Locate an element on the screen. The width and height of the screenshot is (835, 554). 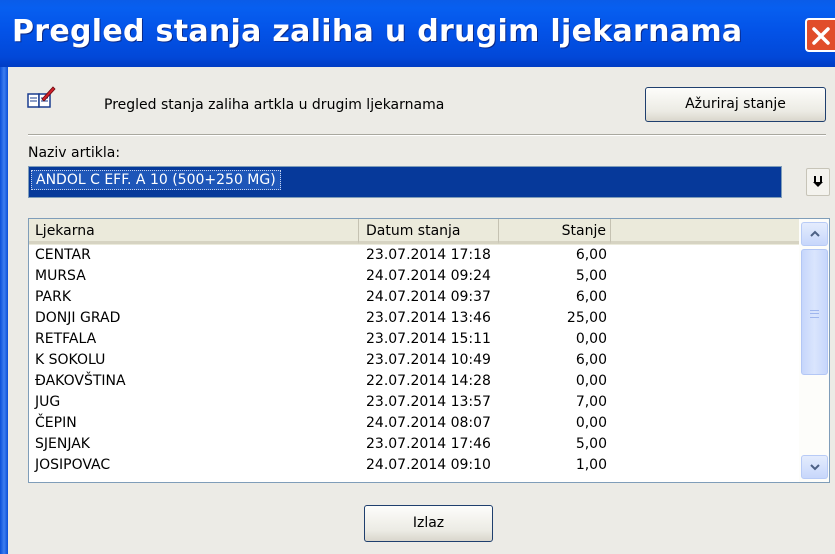
cell-pharmacy: JUG is located at coordinates (48, 402).